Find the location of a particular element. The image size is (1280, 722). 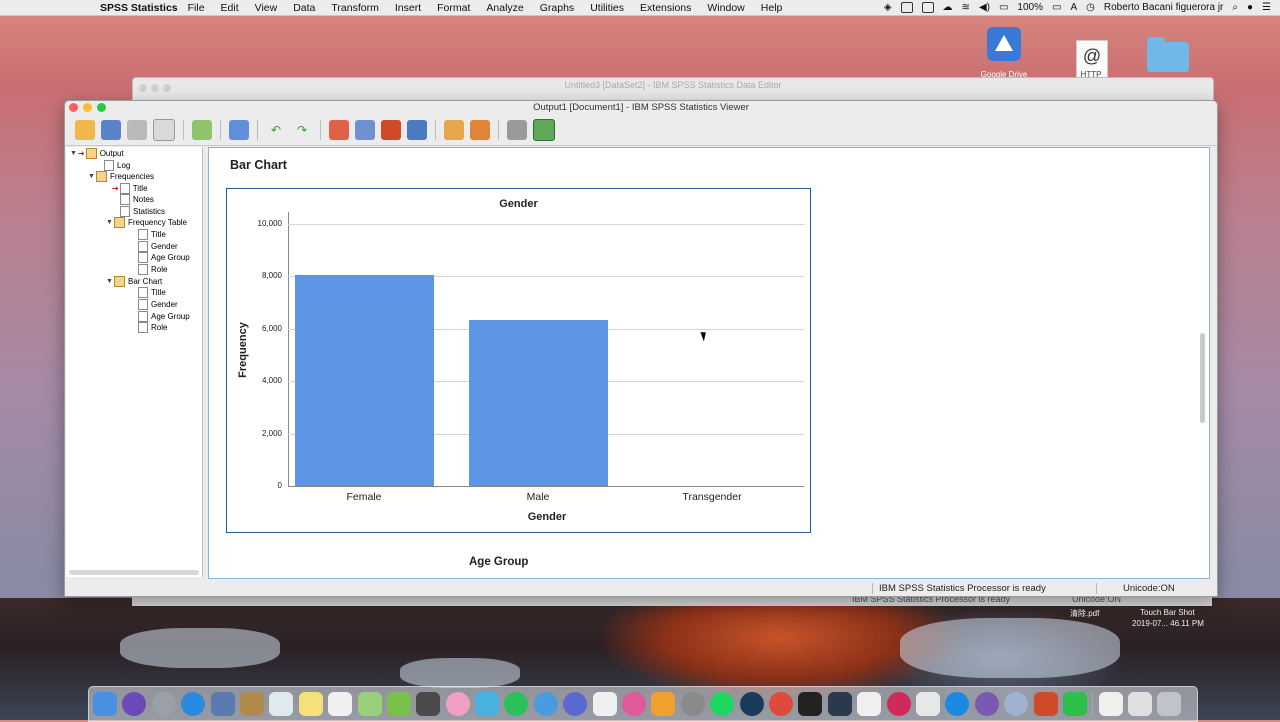

maps-icon is located at coordinates (281, 704).